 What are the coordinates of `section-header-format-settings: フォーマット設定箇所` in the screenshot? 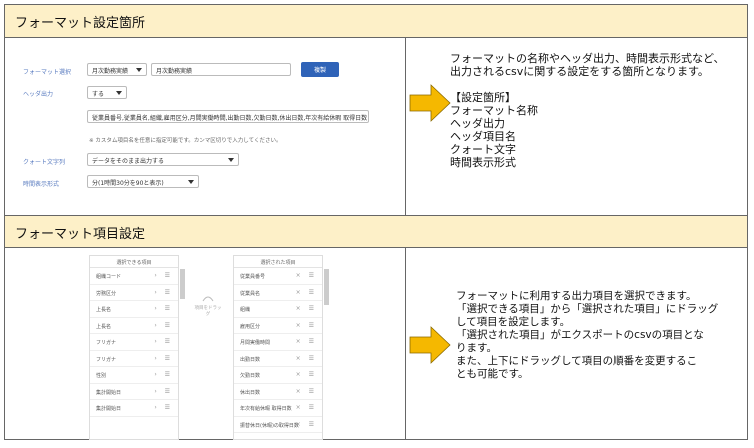 It's located at (376, 21).